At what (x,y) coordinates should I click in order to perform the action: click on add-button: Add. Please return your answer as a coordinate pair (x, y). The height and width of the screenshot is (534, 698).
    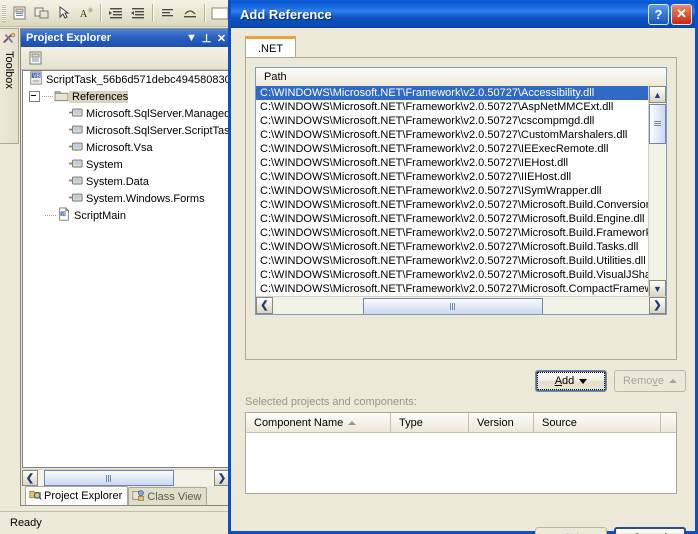
    Looking at the image, I should click on (571, 381).